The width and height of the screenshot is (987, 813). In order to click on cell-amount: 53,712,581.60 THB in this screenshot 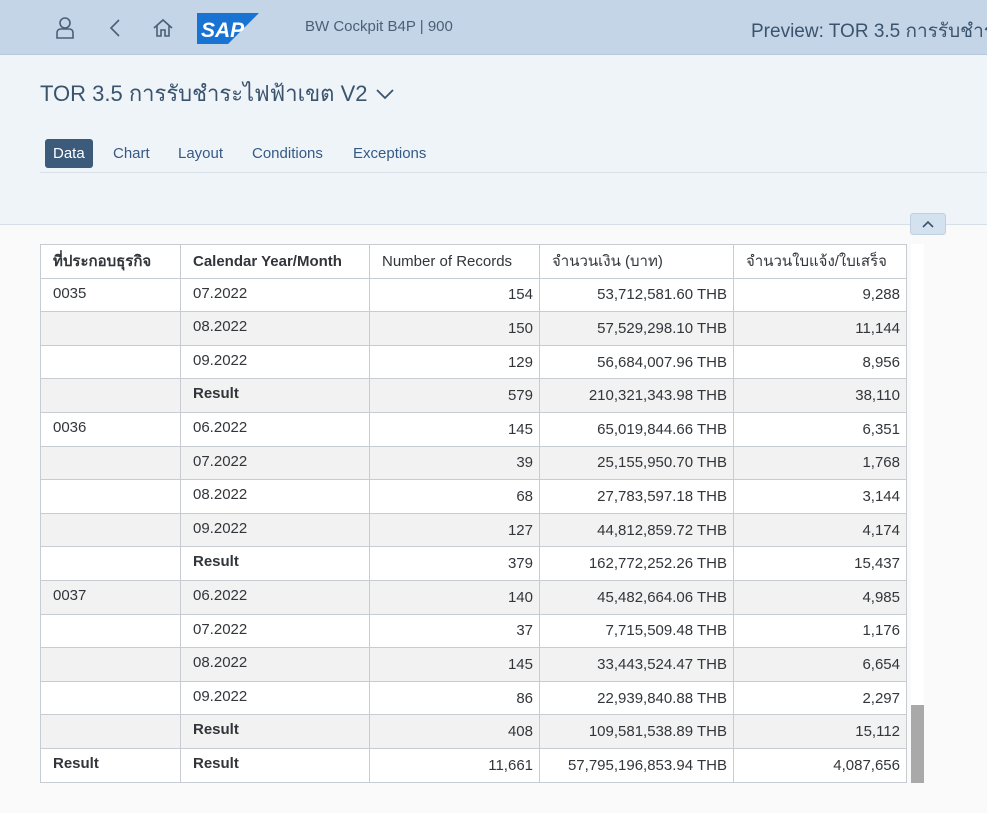, I will do `click(636, 295)`.